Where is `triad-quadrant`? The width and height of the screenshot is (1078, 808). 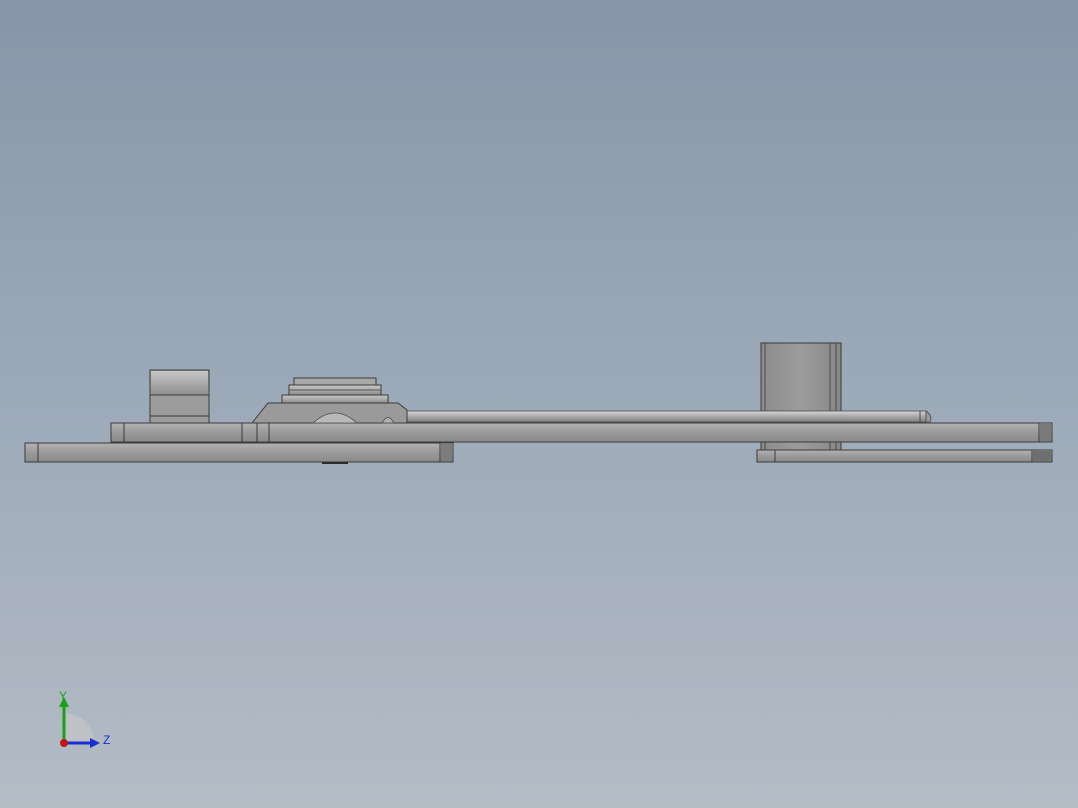 triad-quadrant is located at coordinates (79, 728).